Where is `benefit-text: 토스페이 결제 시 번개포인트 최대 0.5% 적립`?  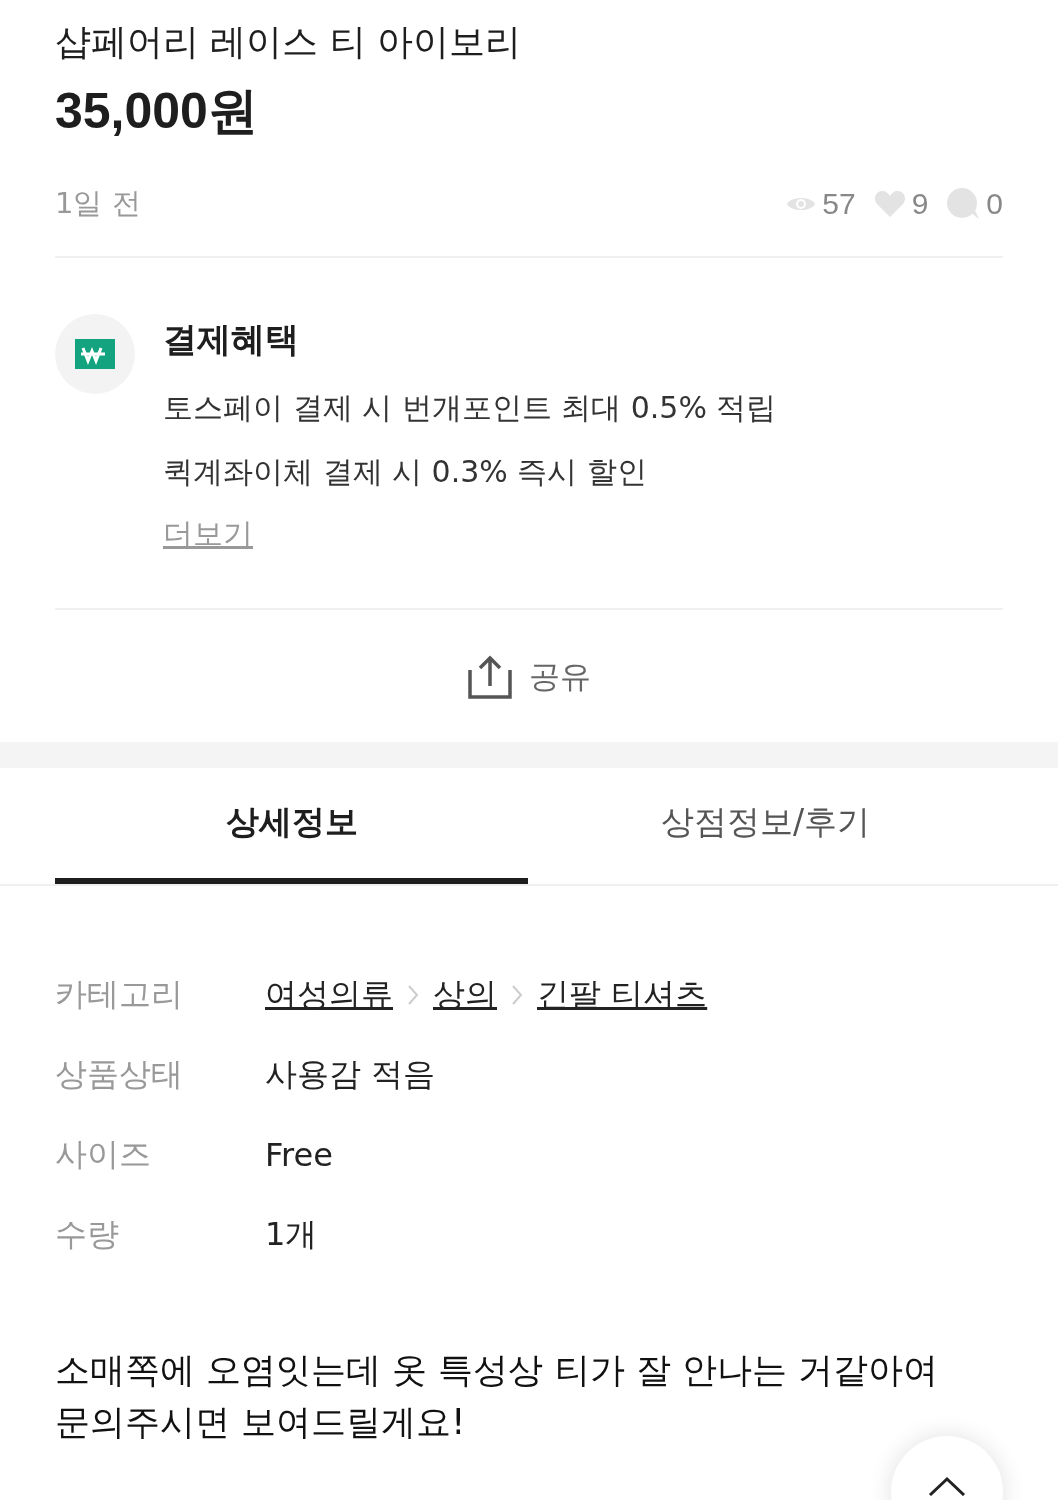
benefit-text: 토스페이 결제 시 번개포인트 최대 0.5% 적립 is located at coordinates (470, 408).